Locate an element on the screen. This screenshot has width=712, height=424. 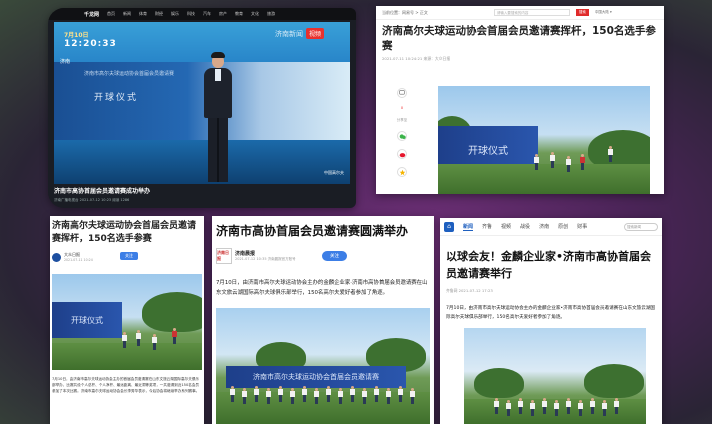
tab-video: 视频 is located at coordinates (506, 226).